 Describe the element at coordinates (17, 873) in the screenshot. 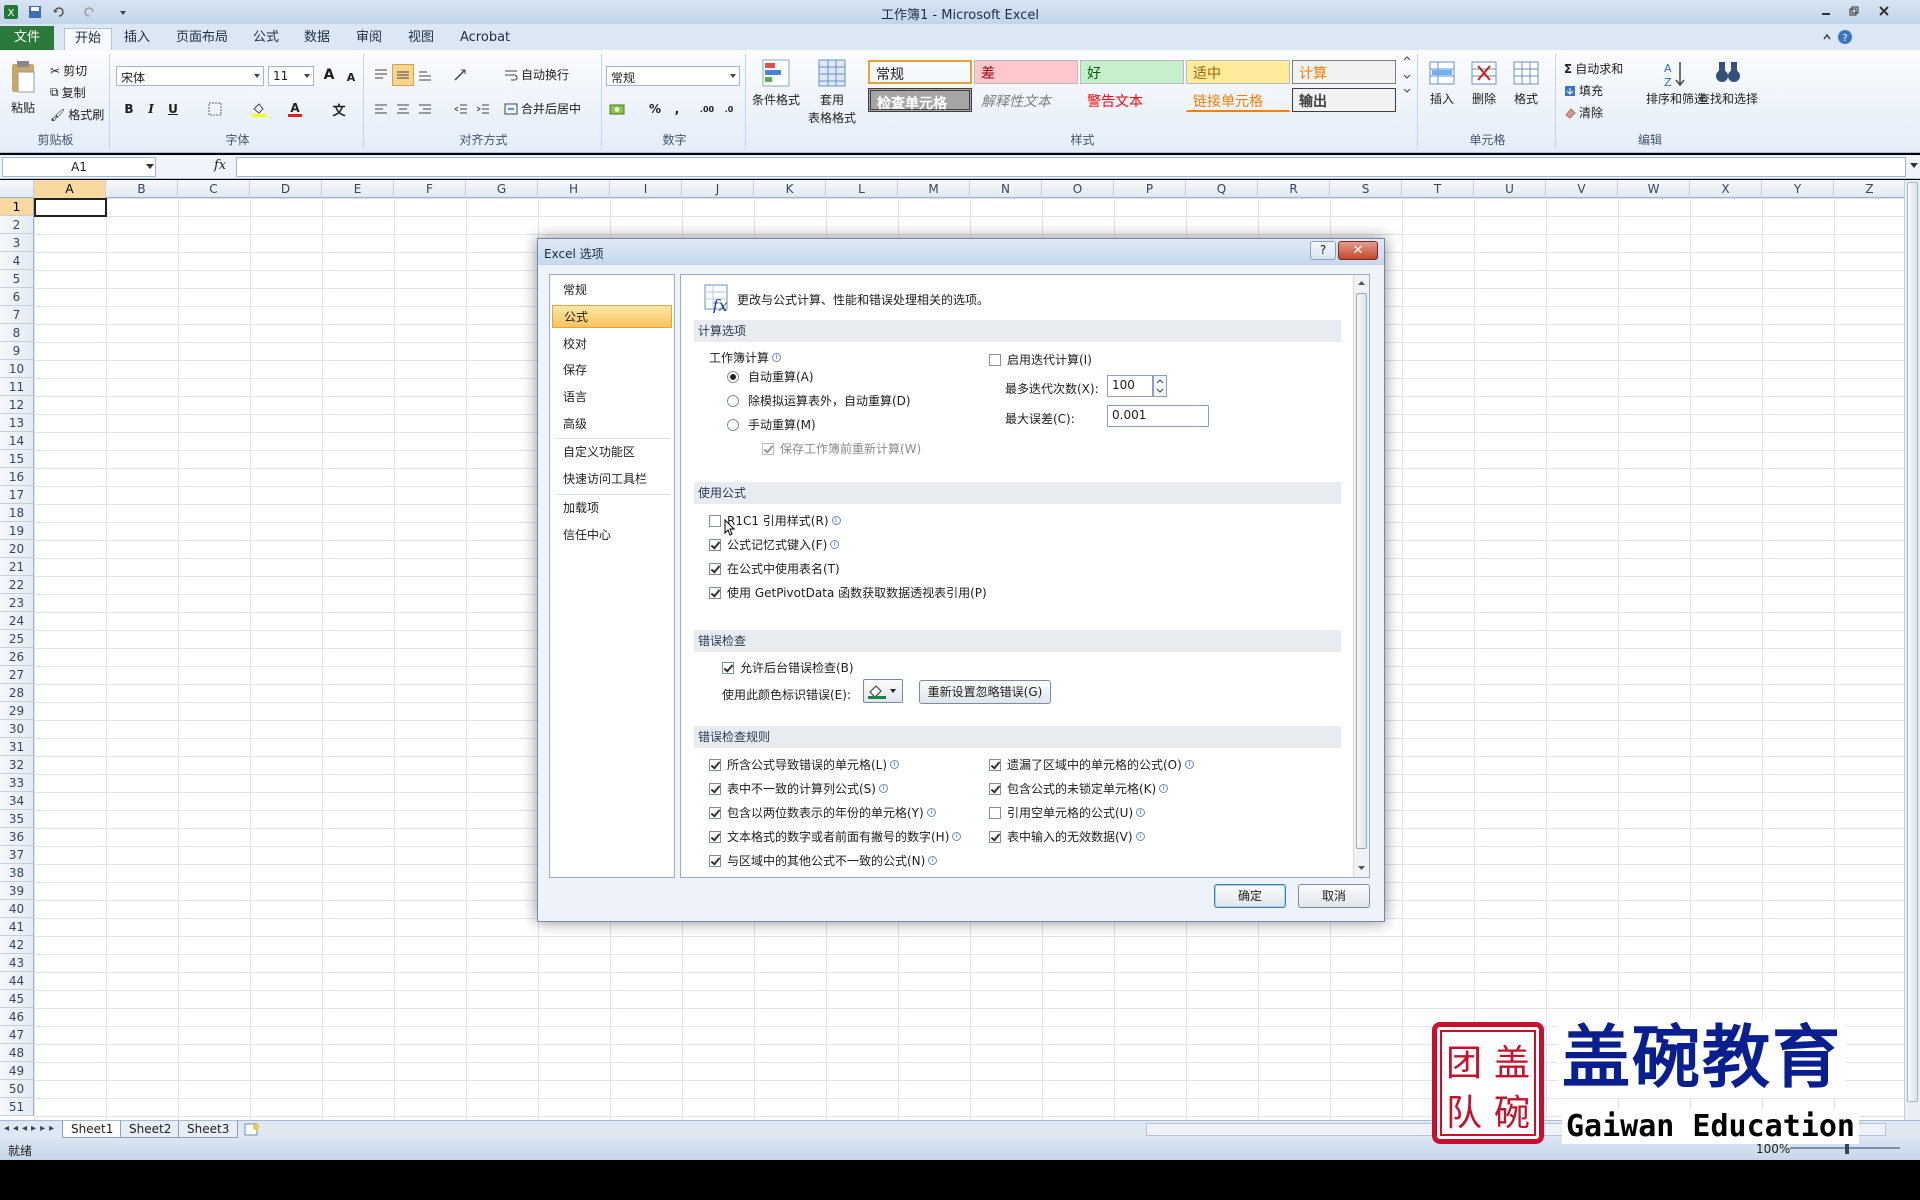

I see `row-header: 38` at that location.